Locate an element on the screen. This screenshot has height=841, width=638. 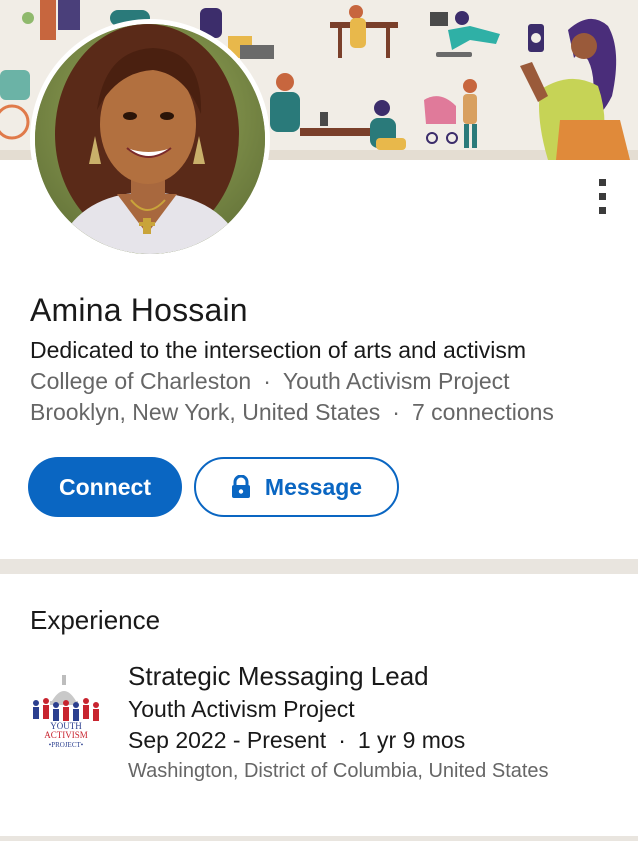
experience-section-title: Experience is located at coordinates (95, 620).